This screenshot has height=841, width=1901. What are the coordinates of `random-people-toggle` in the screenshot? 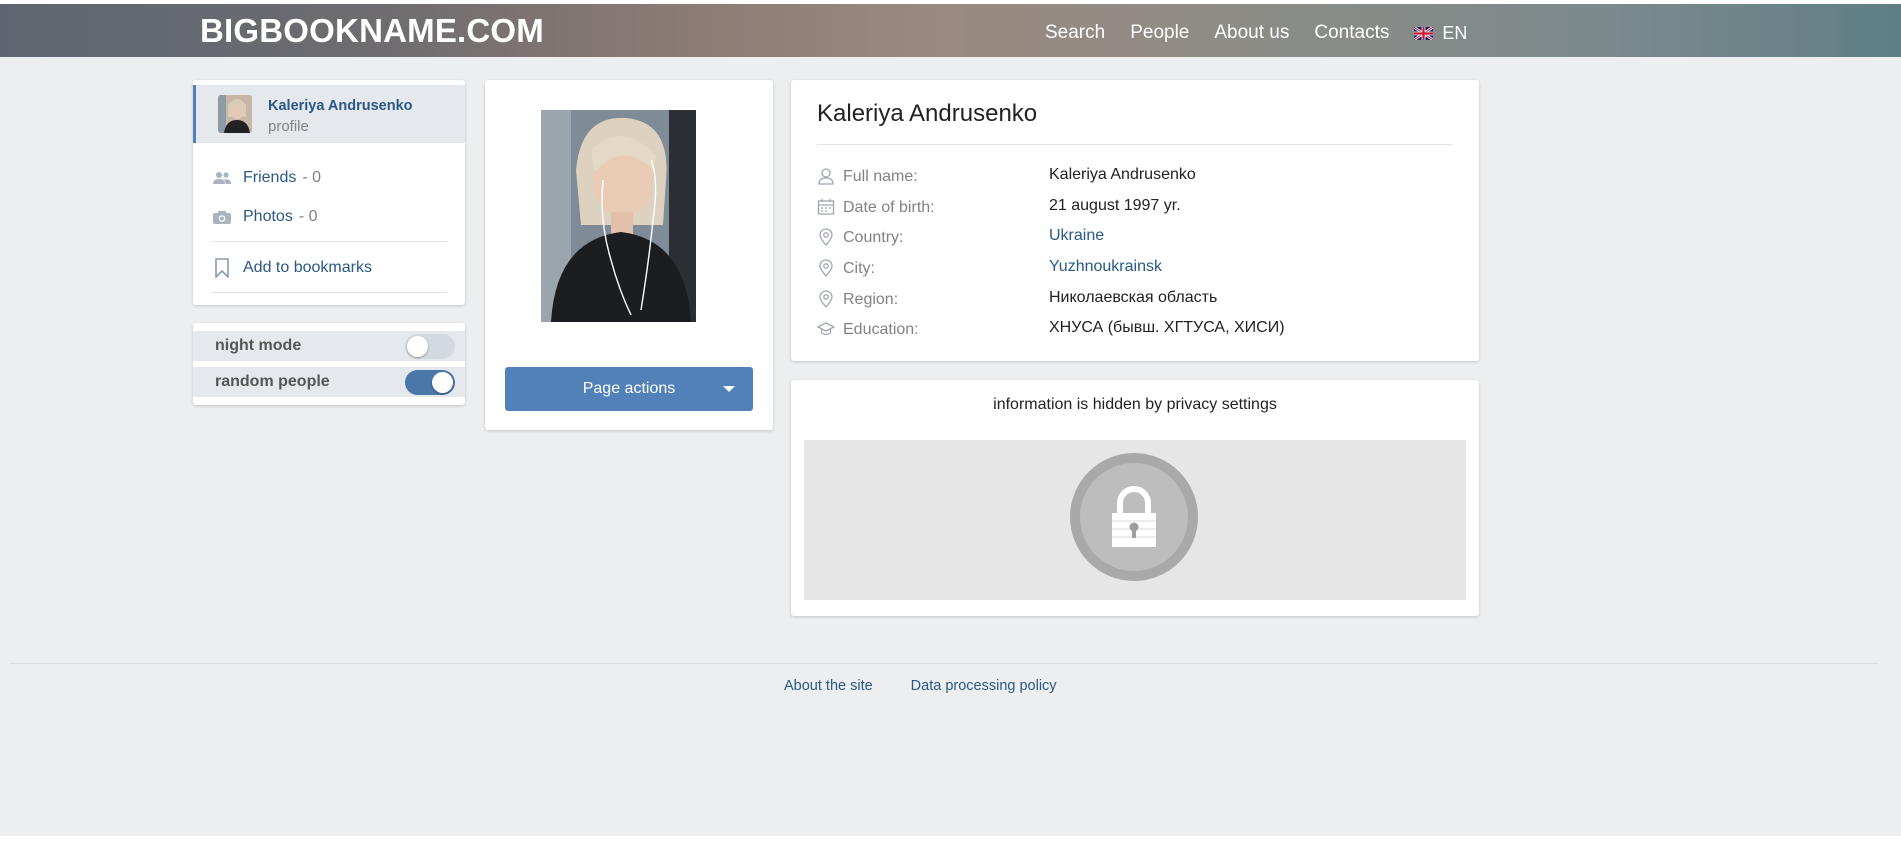 It's located at (430, 382).